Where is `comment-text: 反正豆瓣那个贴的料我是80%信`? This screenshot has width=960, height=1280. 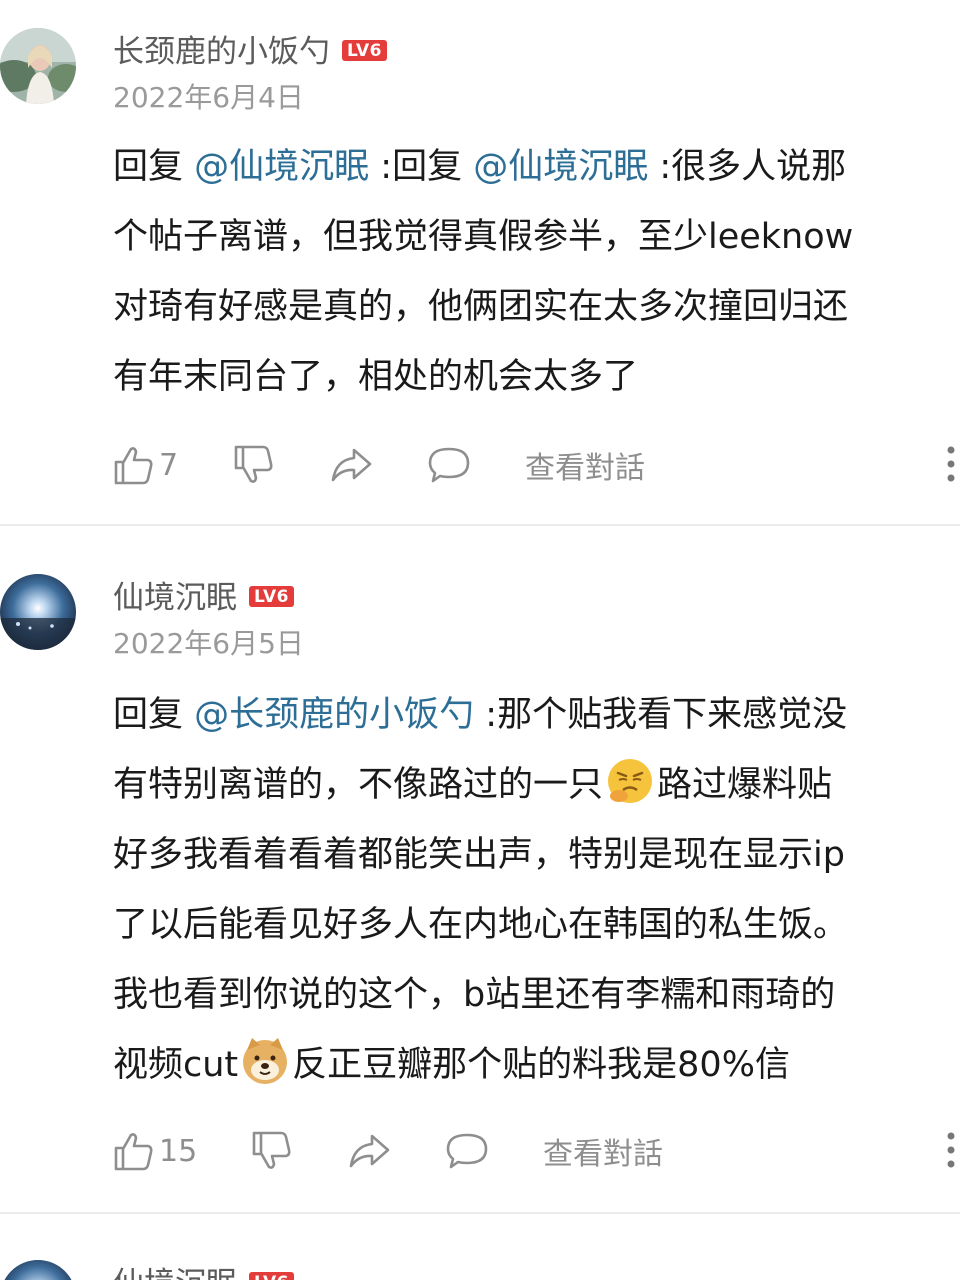
comment-text: 反正豆瓣那个贴的料我是80%信 is located at coordinates (541, 1065).